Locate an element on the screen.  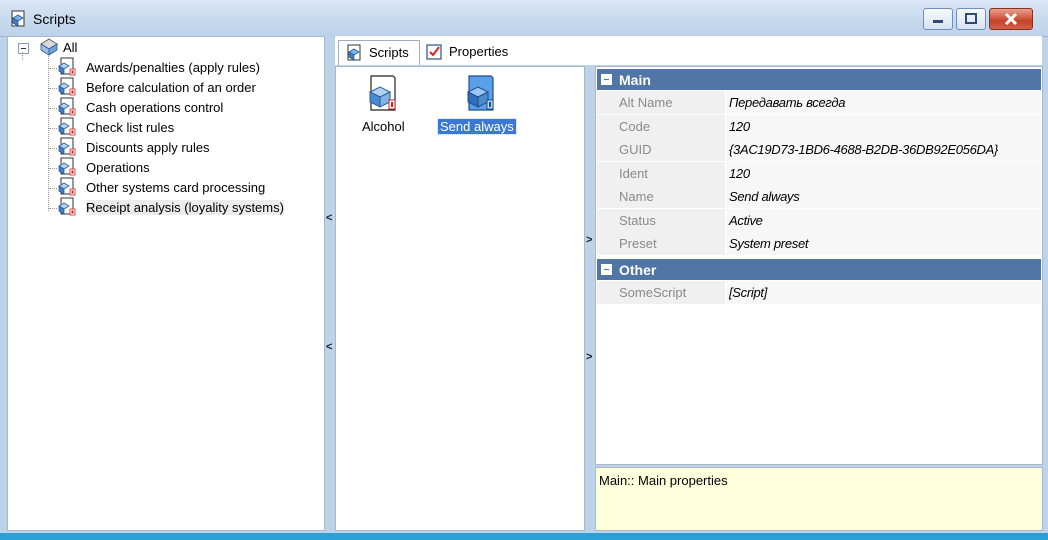
tree-item: Operations is located at coordinates (158, 167).